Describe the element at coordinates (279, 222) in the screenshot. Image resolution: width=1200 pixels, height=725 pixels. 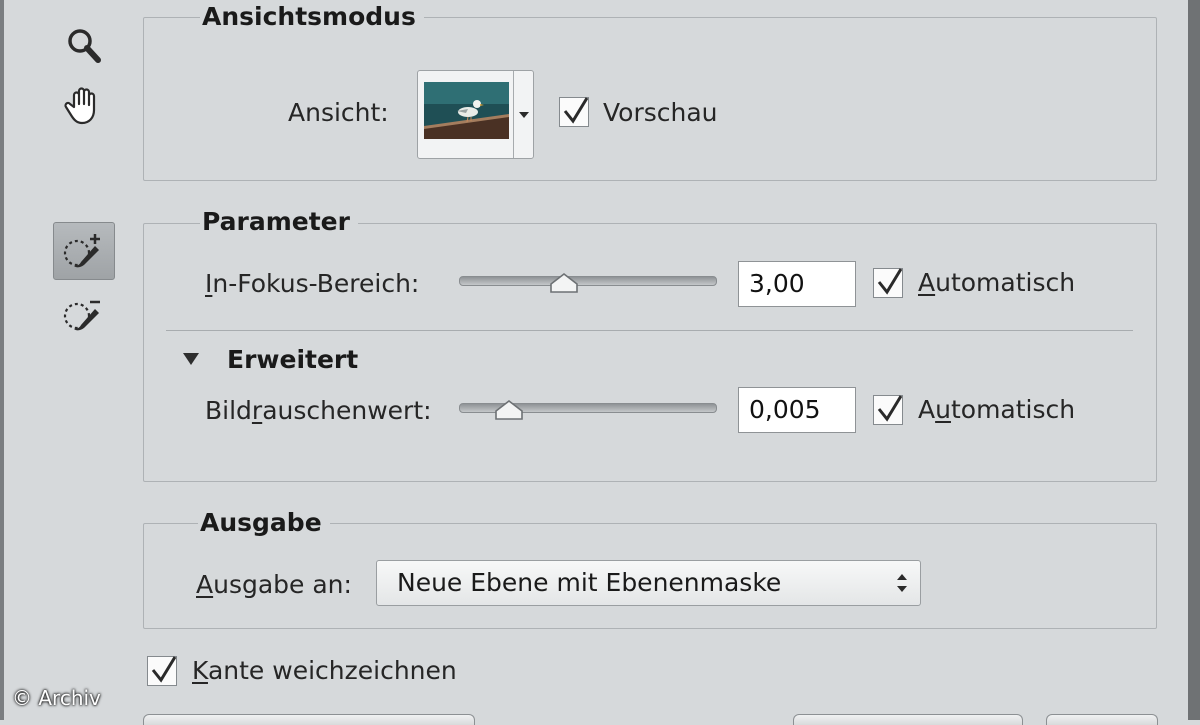
I see `parameter-title: Parameter` at that location.